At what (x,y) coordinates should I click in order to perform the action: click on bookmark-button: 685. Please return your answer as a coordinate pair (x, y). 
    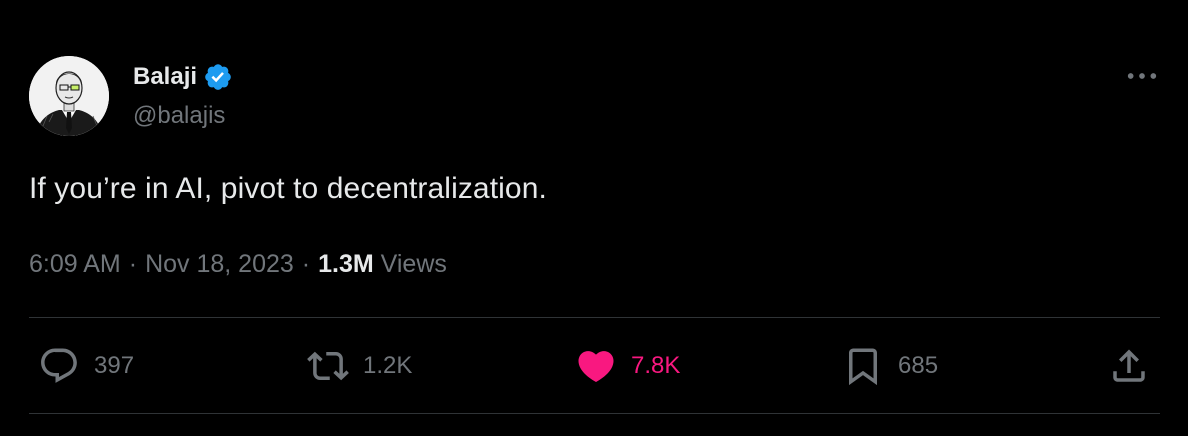
    Looking at the image, I should click on (890, 366).